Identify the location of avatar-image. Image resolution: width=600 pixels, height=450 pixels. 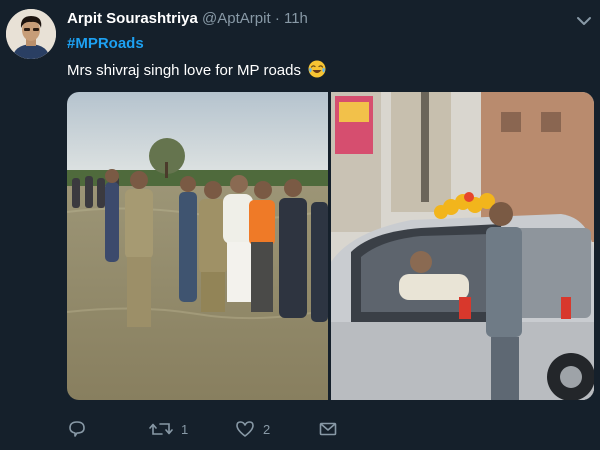
(31, 34).